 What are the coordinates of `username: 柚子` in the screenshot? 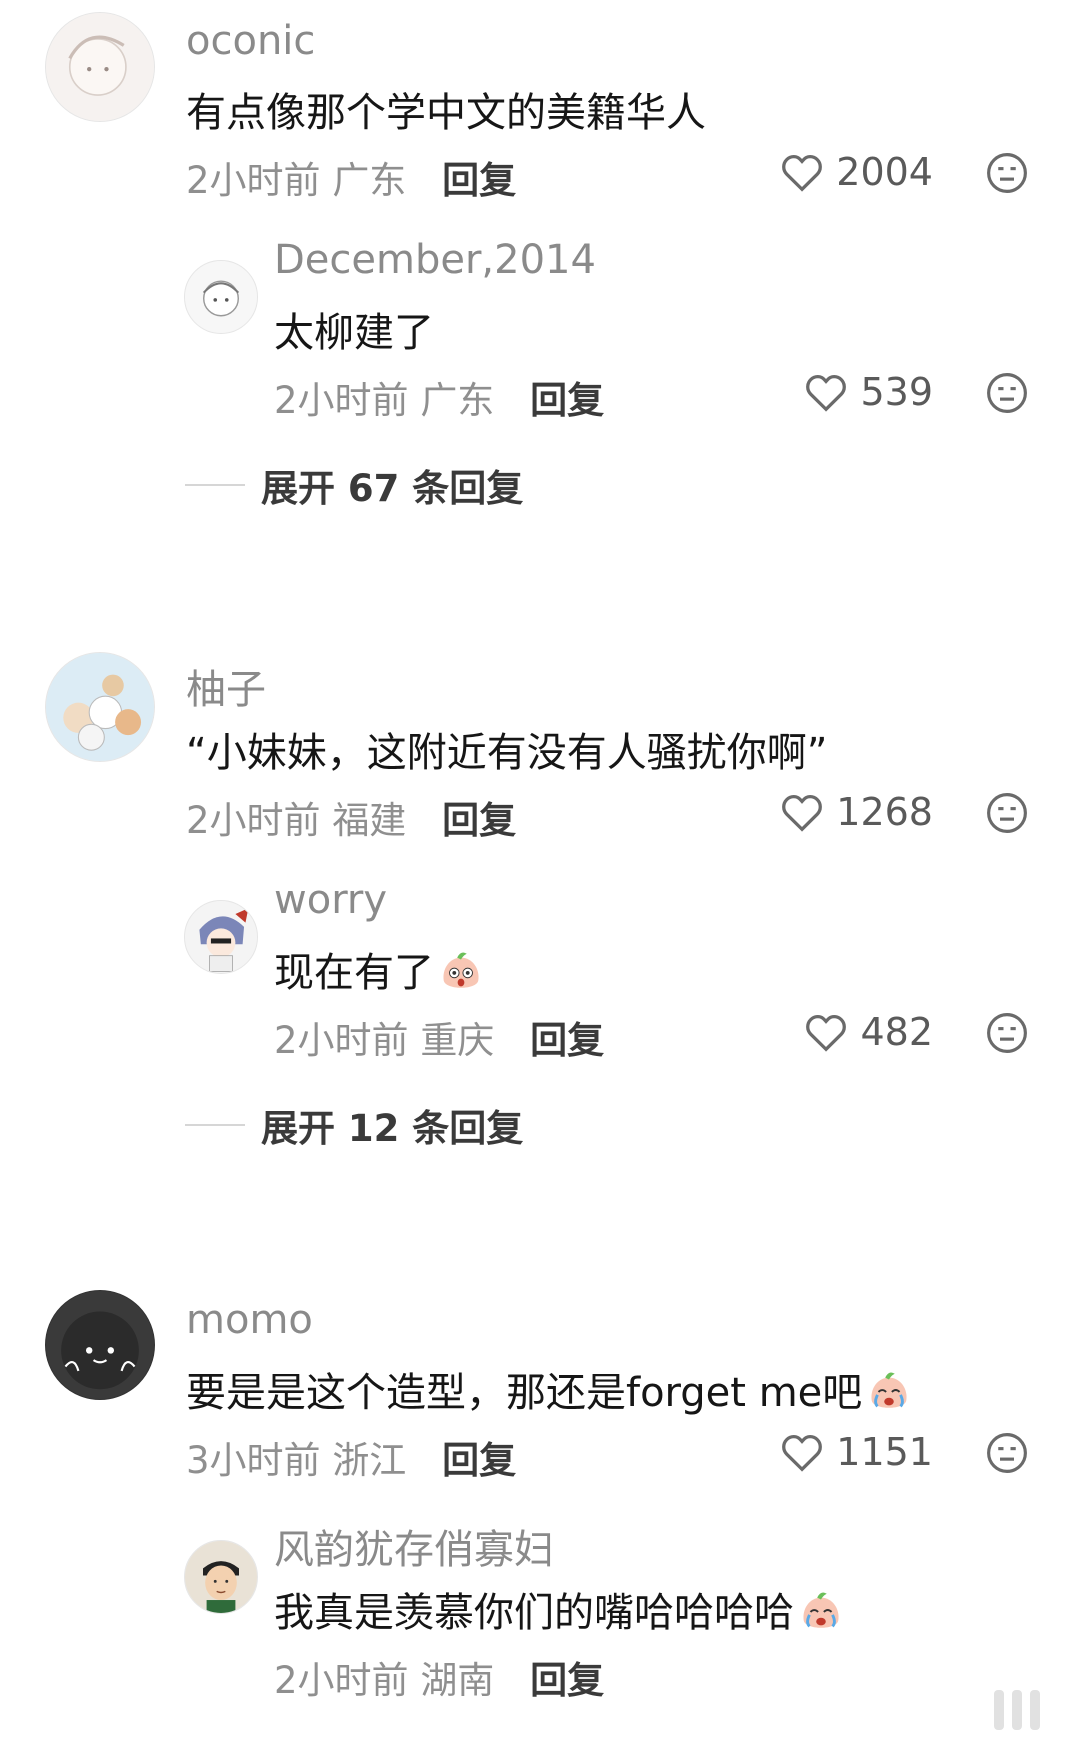 It's located at (226, 686).